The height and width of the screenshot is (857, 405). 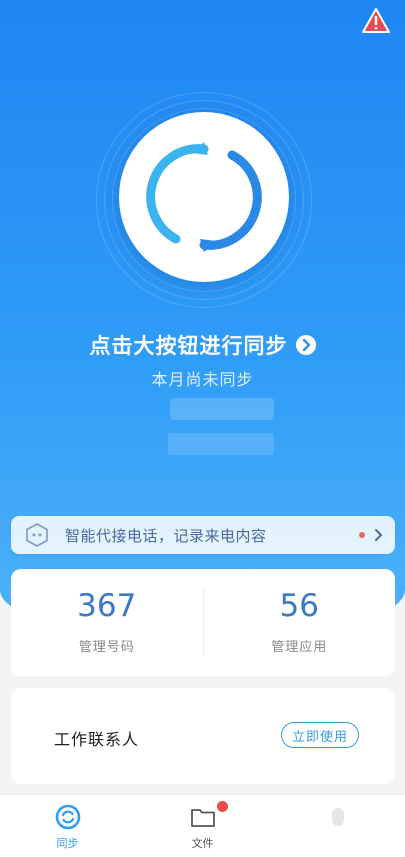 What do you see at coordinates (202, 818) in the screenshot?
I see `folder-icon` at bounding box center [202, 818].